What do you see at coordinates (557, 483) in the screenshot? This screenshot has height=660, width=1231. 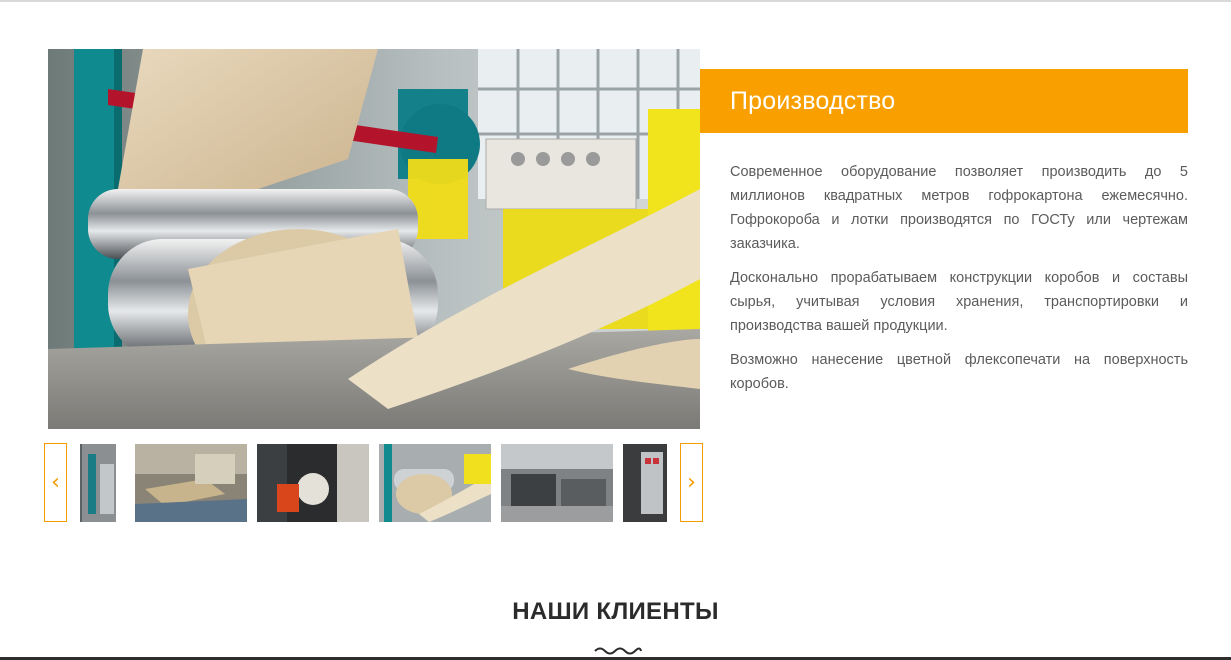 I see `thumbnail-workshop` at bounding box center [557, 483].